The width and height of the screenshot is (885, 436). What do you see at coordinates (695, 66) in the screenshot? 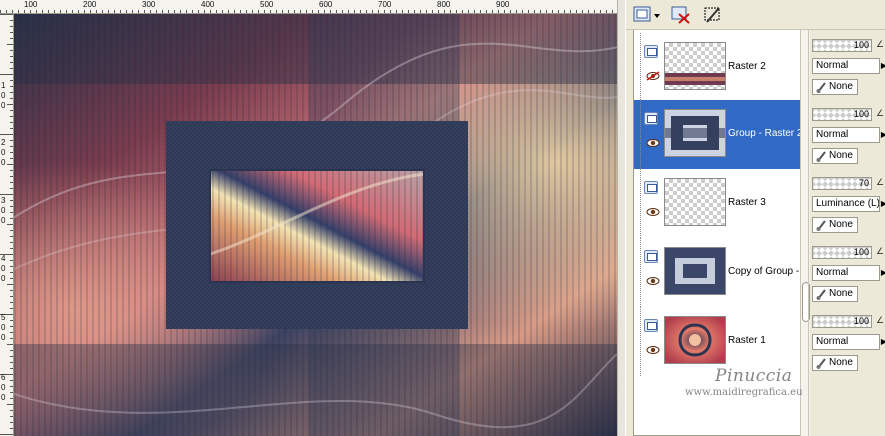
I see `layer-thumbnail` at bounding box center [695, 66].